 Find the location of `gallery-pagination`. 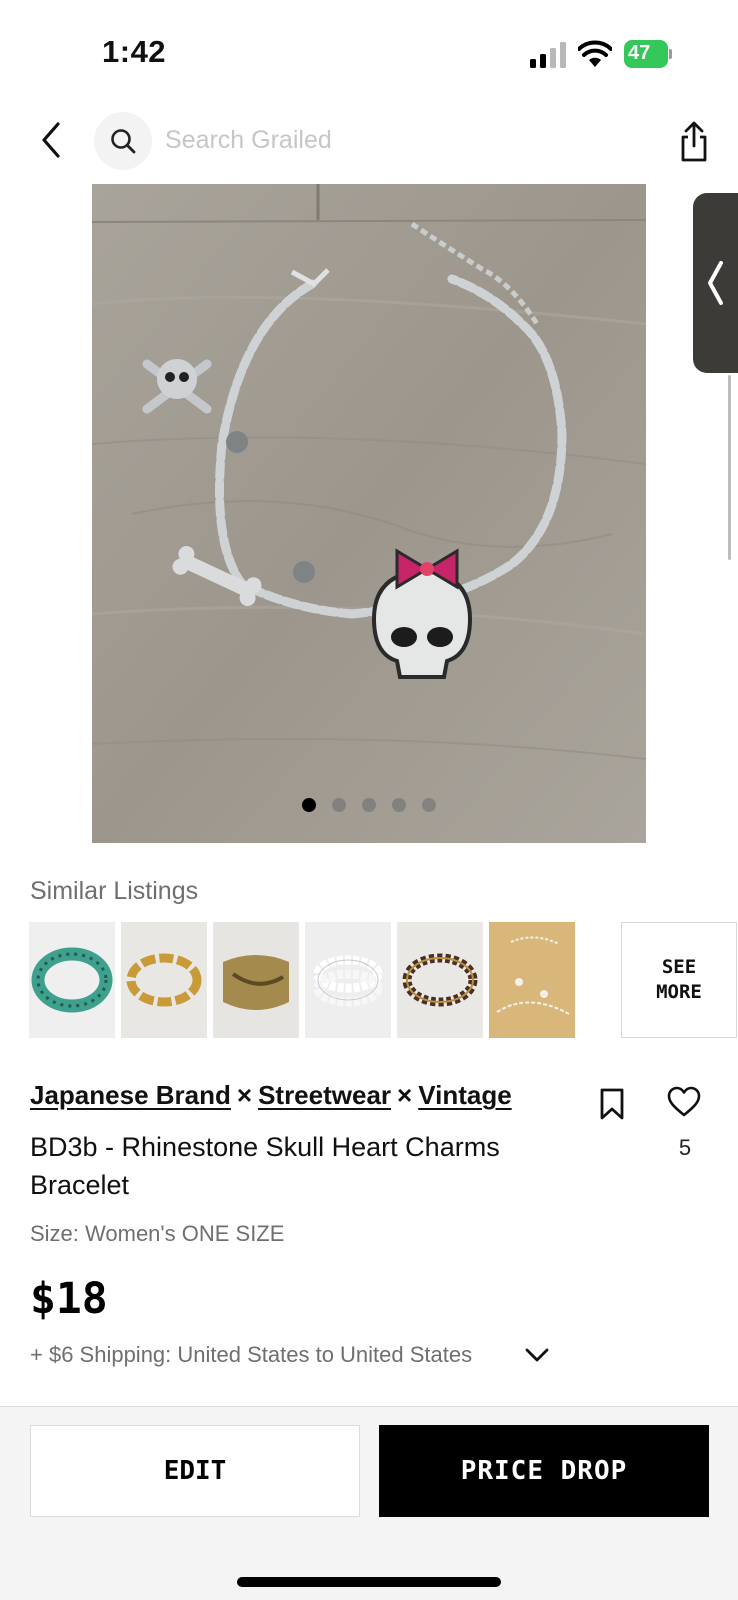

gallery-pagination is located at coordinates (369, 804).